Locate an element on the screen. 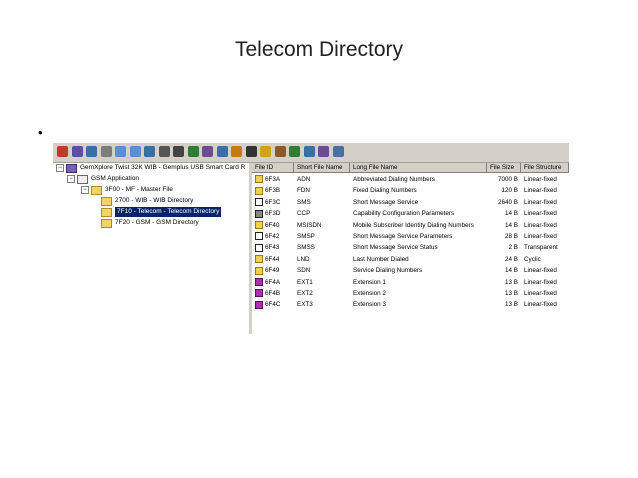 This screenshot has height=478, width=638. column-header-long-name: Long File Name is located at coordinates (418, 168).